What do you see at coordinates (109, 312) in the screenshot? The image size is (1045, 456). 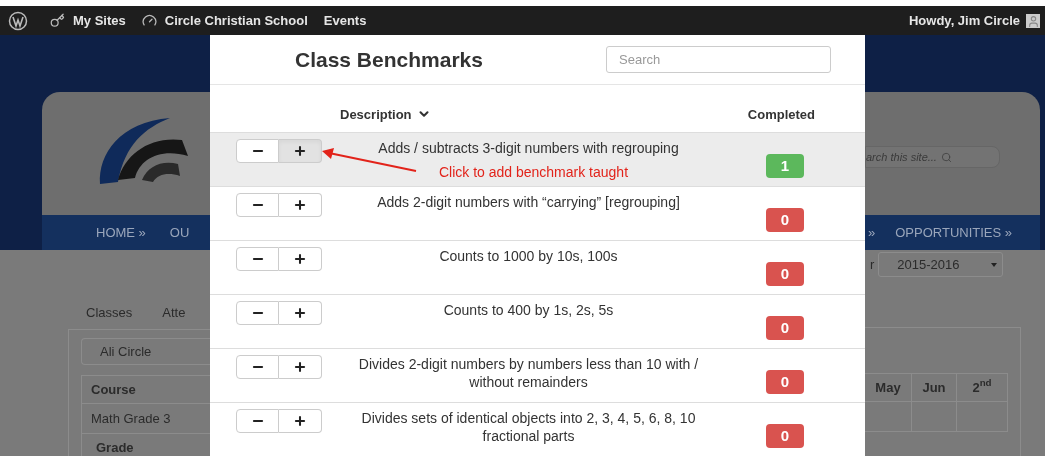 I see `page-tab: Classes` at bounding box center [109, 312].